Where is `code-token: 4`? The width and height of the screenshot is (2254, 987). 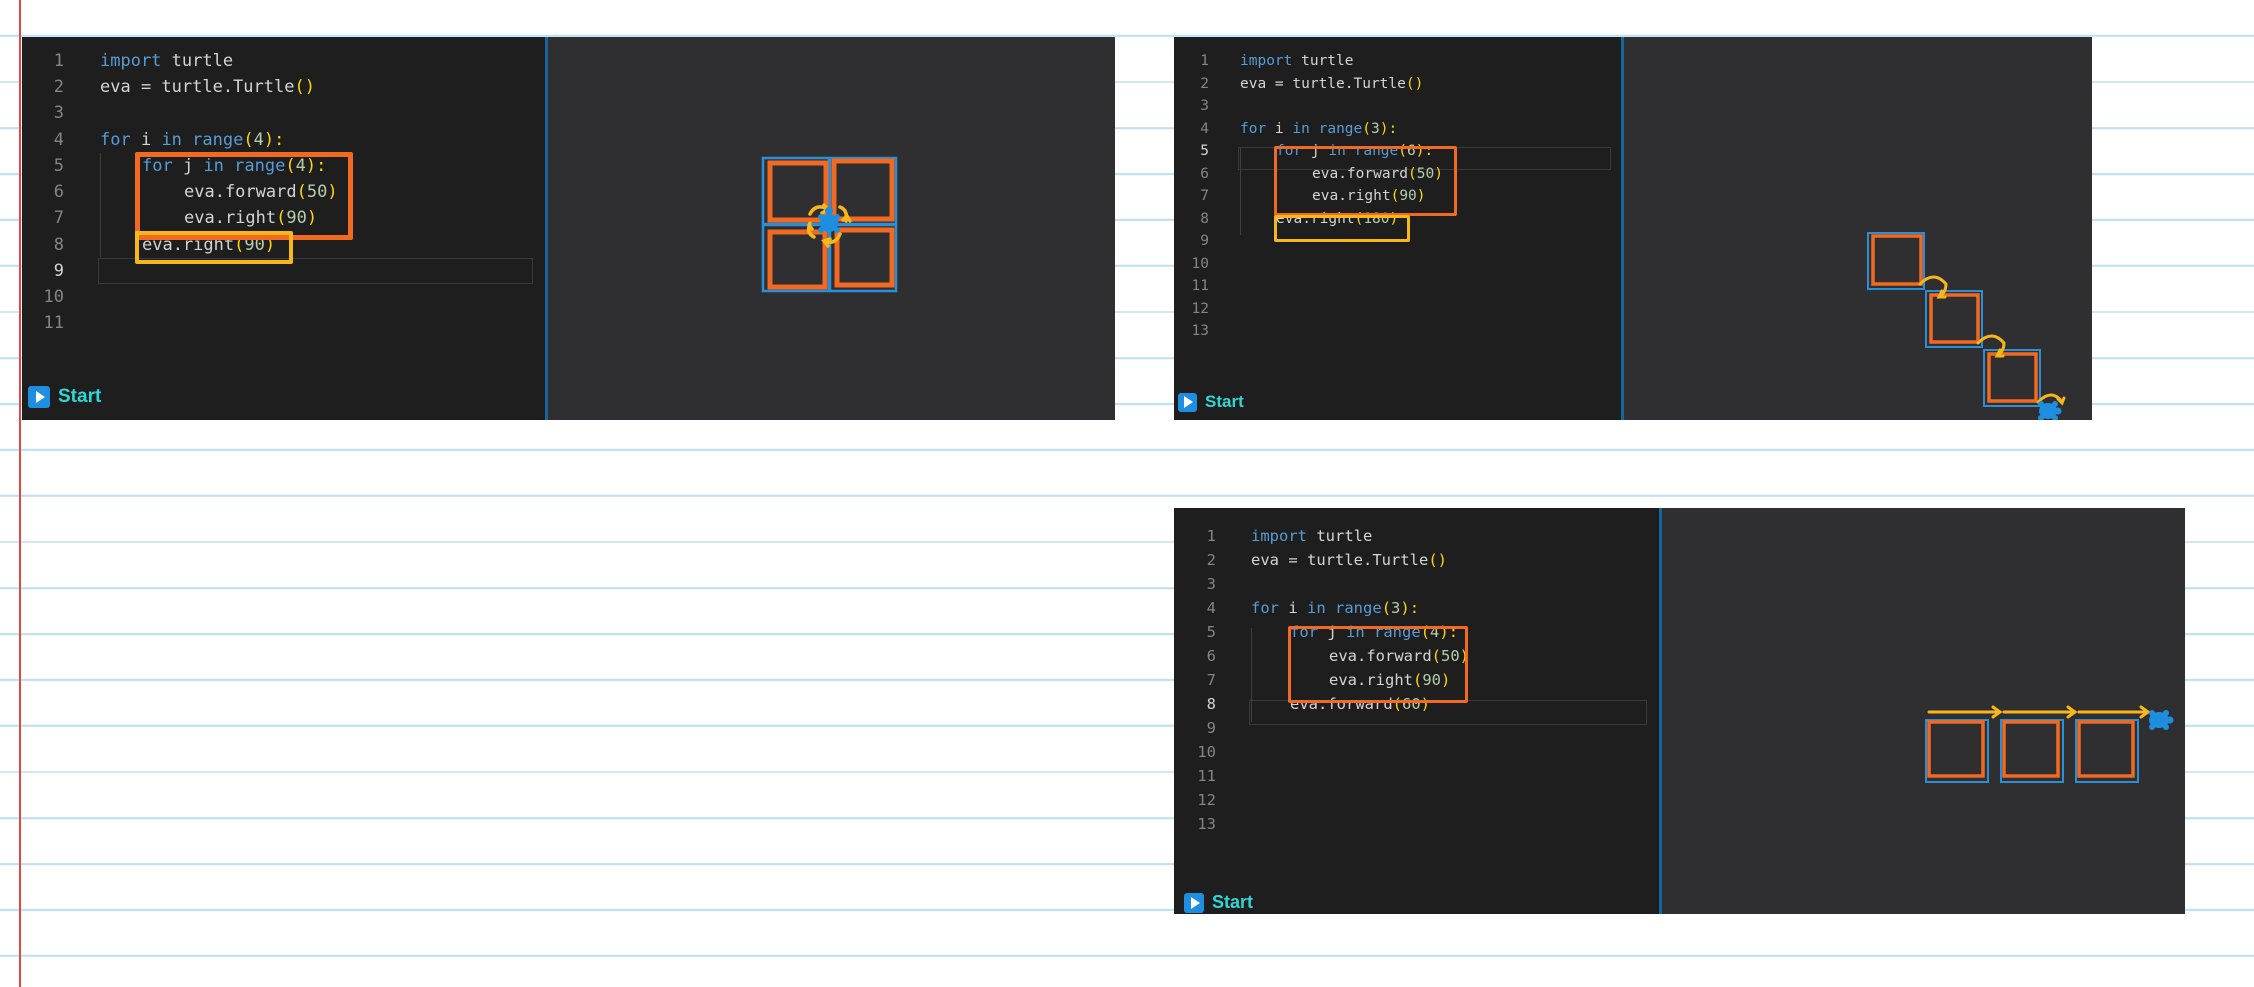 code-token: 4 is located at coordinates (258, 140).